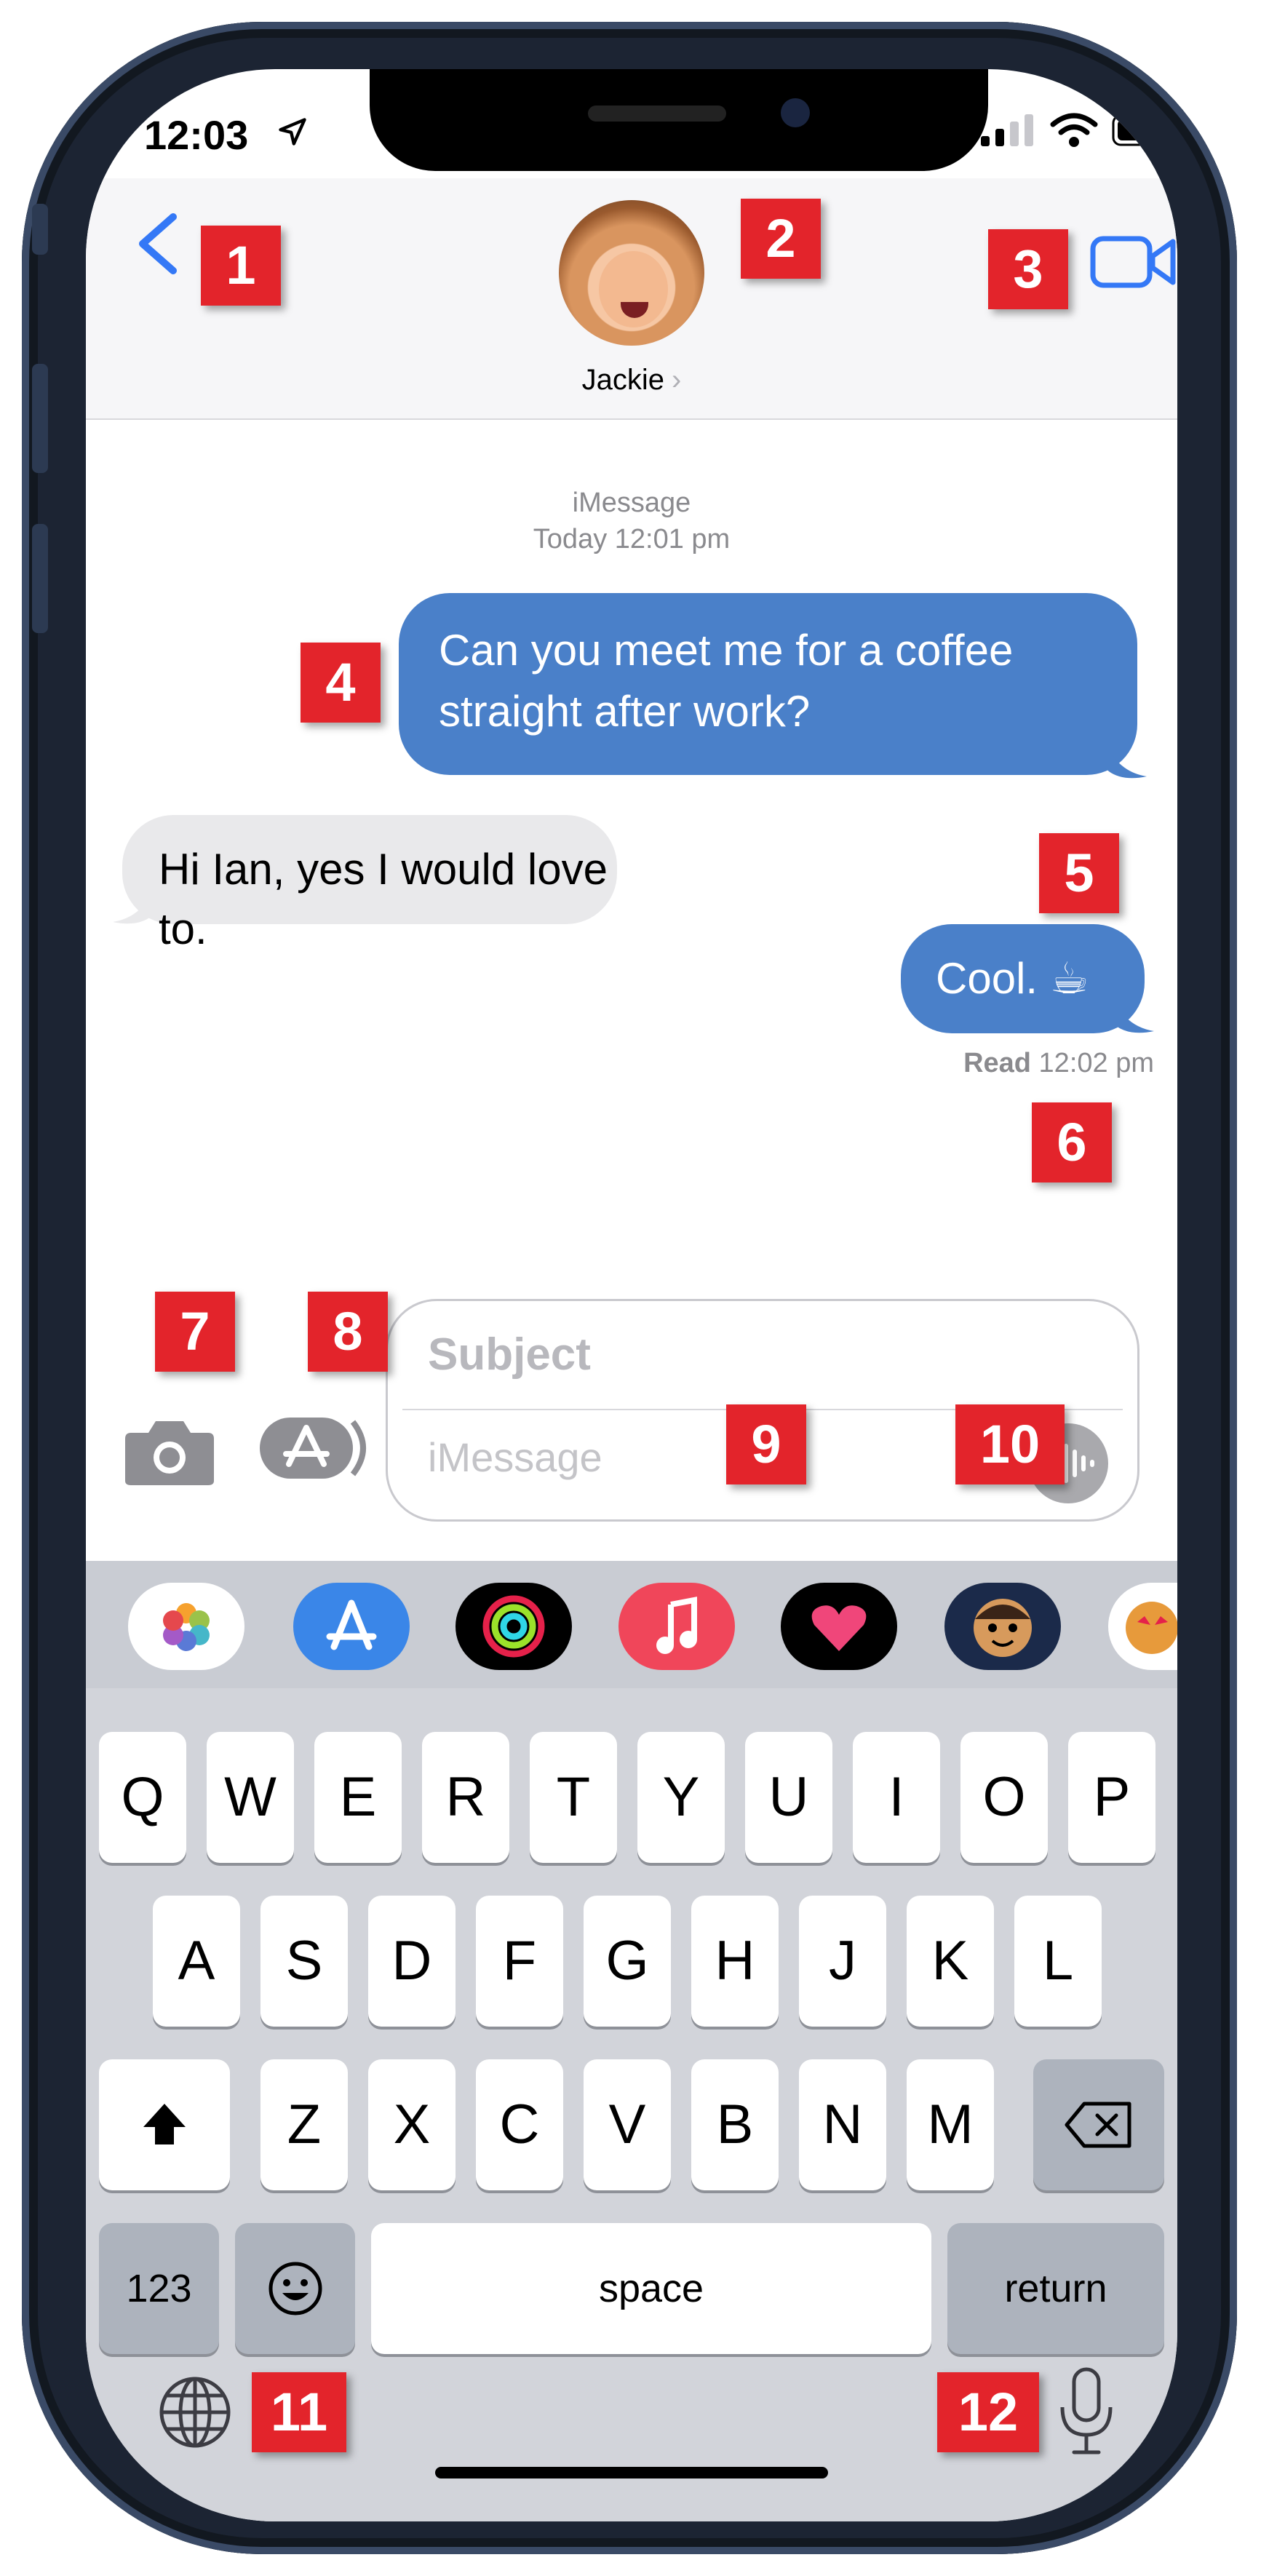  Describe the element at coordinates (896, 1797) in the screenshot. I see `key-i: I` at that location.